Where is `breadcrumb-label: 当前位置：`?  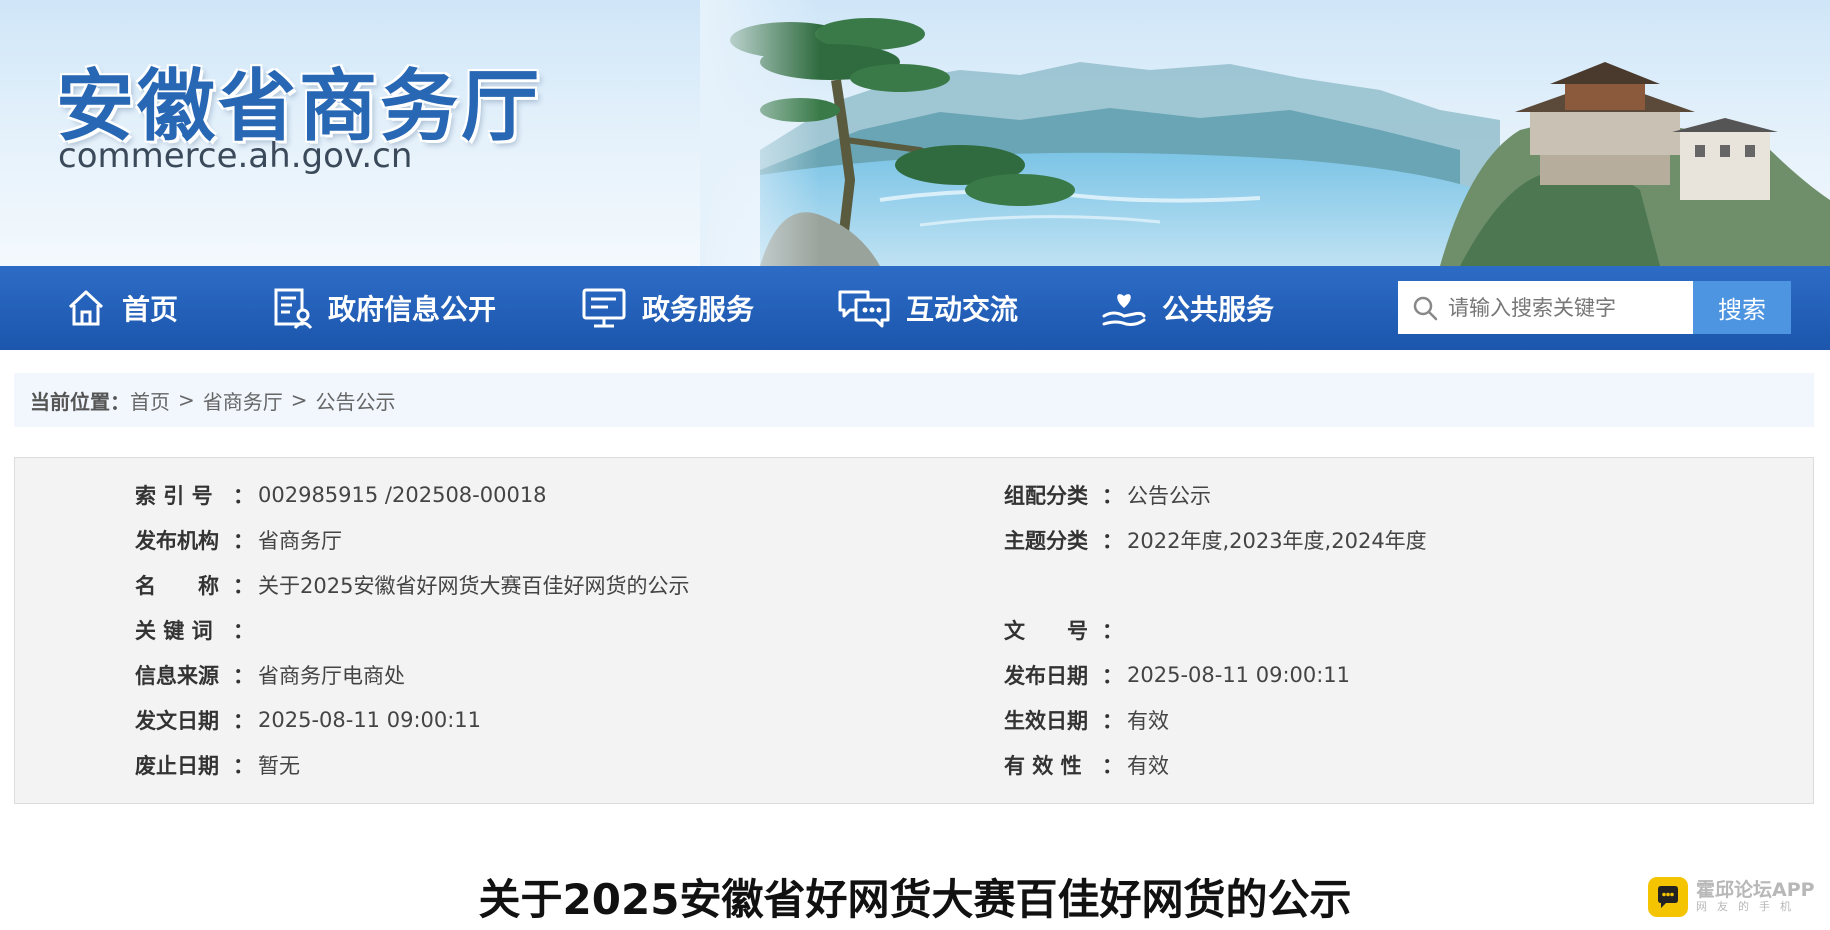
breadcrumb-label: 当前位置： is located at coordinates (80, 401).